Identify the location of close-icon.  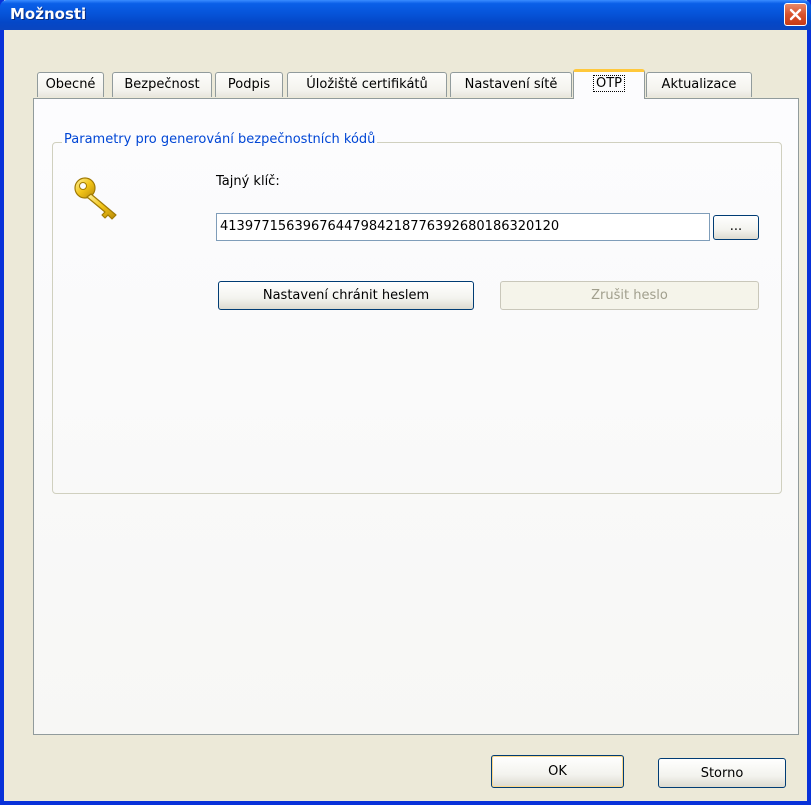
(795, 14).